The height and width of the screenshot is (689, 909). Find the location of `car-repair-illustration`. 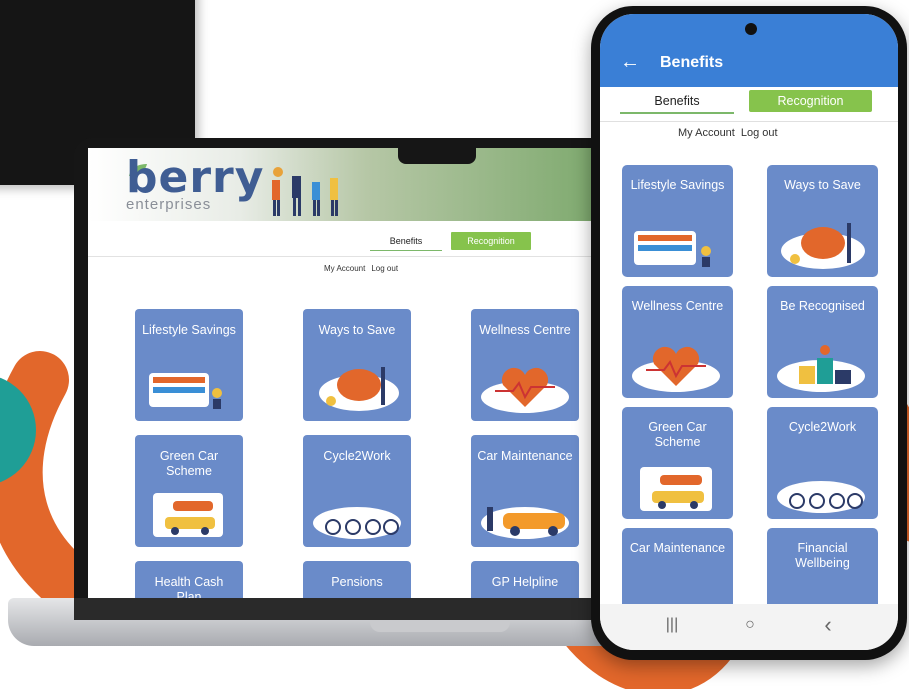

car-repair-illustration is located at coordinates (525, 523).